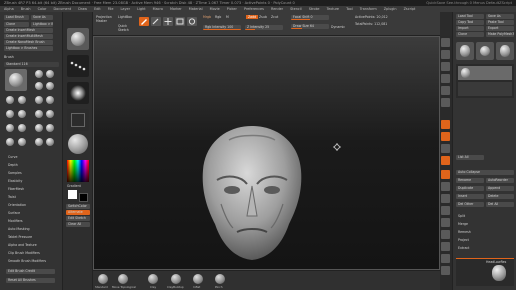 This screenshot has height=290, width=516. What do you see at coordinates (500, 16) in the screenshot?
I see `save-as-tool-button: Save As` at bounding box center [500, 16].